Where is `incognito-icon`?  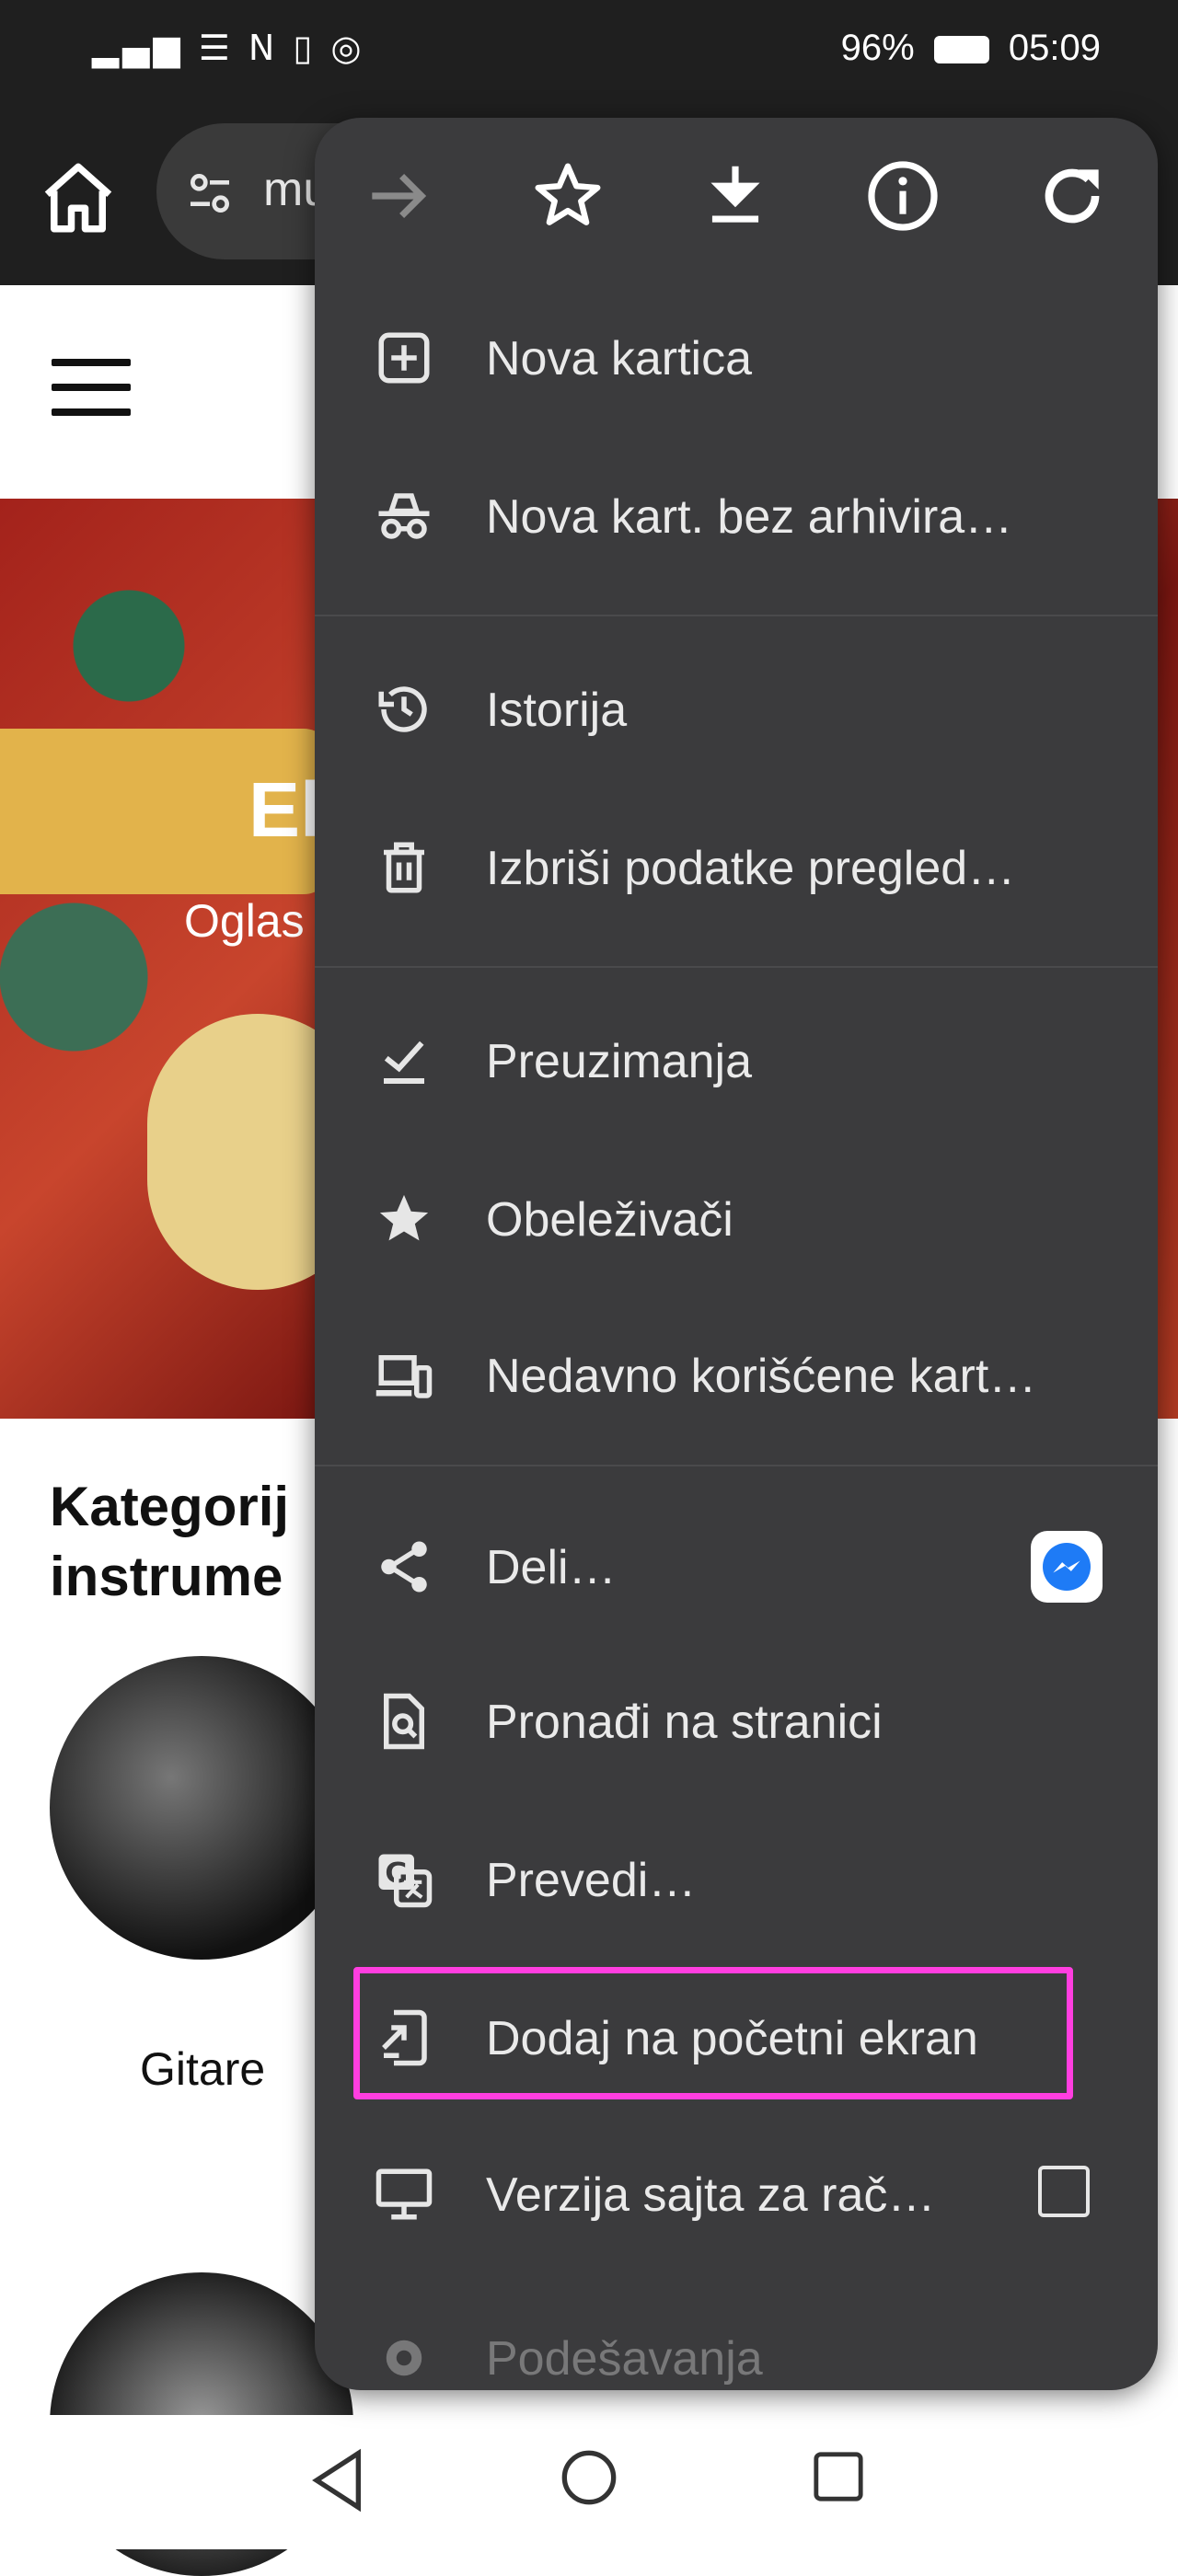
incognito-icon is located at coordinates (404, 516).